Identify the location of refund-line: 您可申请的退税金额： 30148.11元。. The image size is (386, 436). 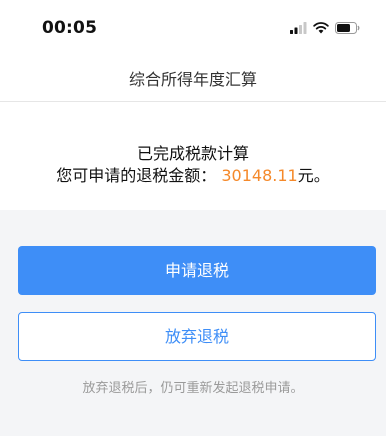
(193, 174).